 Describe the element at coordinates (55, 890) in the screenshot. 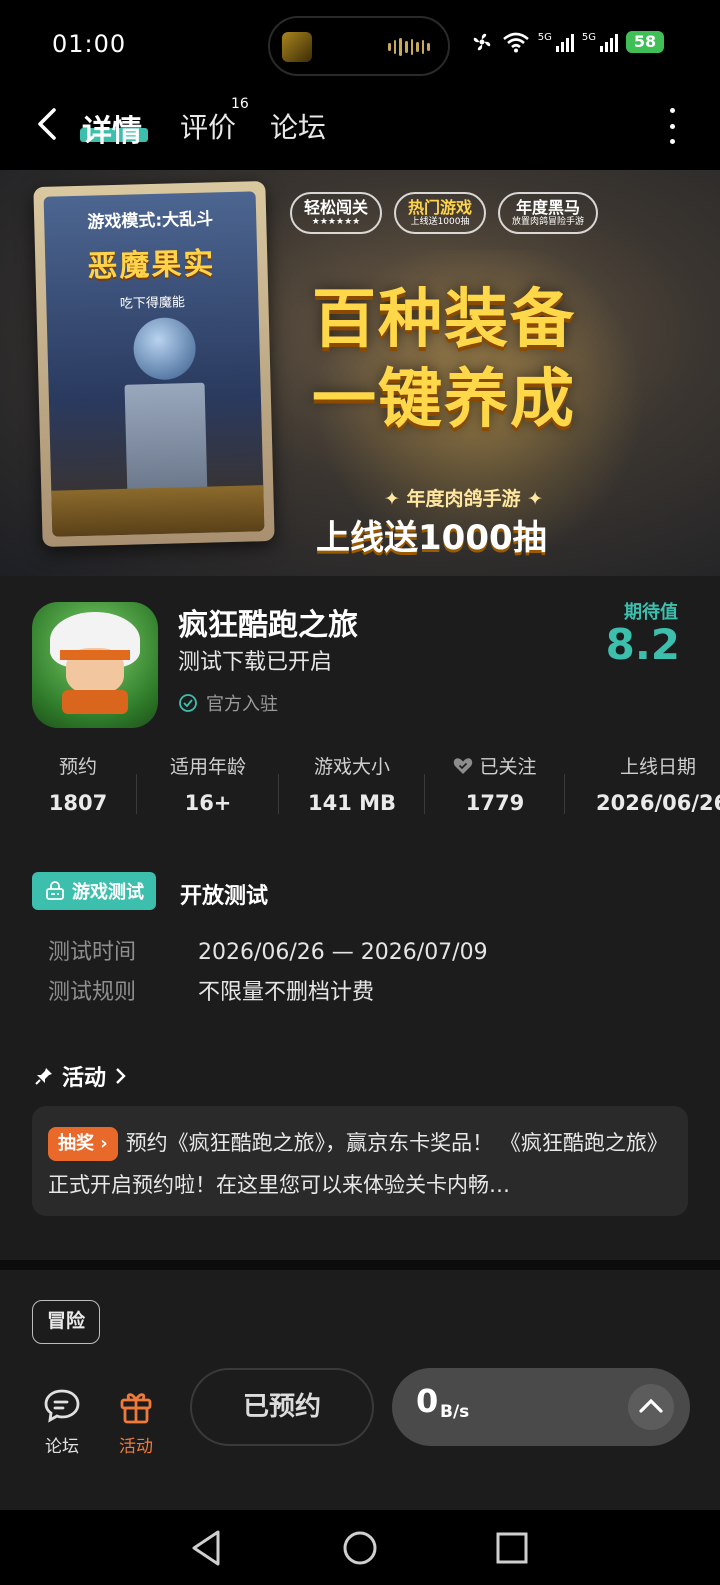

I see `gamepad-icon` at that location.